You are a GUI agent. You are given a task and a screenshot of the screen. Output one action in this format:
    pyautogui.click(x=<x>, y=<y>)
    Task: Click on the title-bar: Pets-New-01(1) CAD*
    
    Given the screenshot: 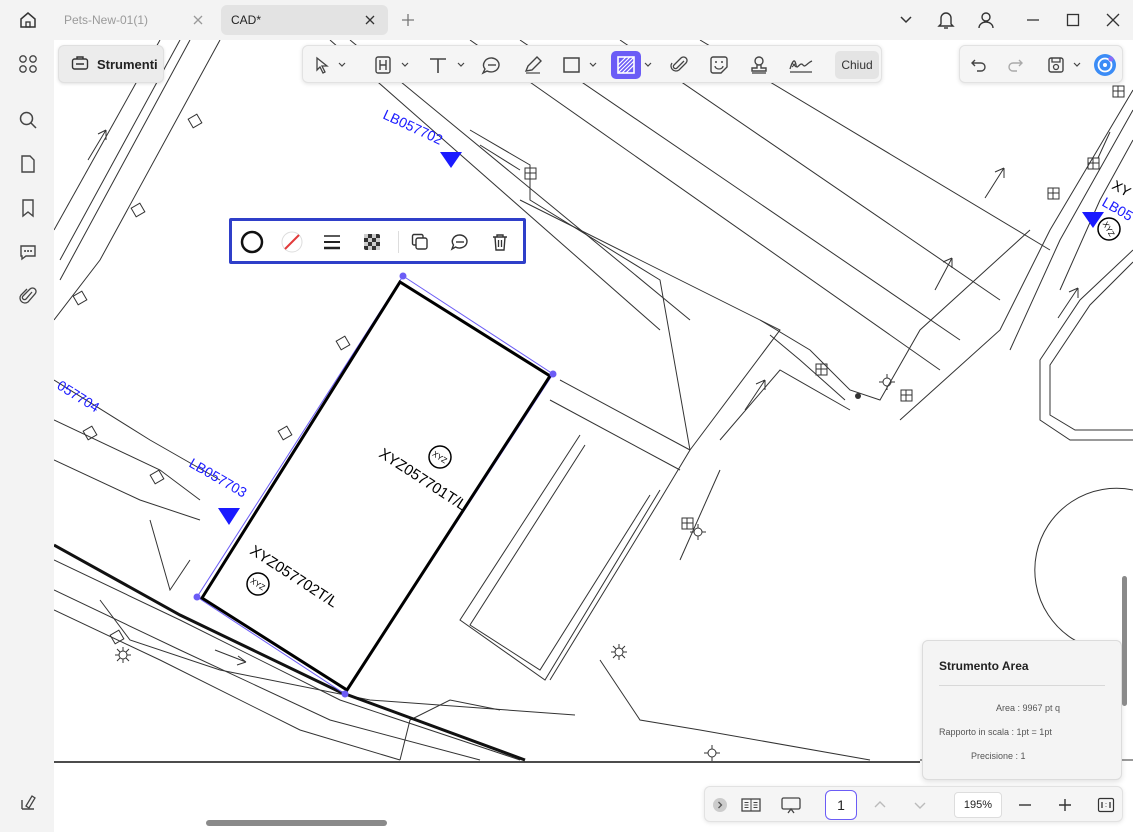 What is the action you would take?
    pyautogui.click(x=566, y=20)
    